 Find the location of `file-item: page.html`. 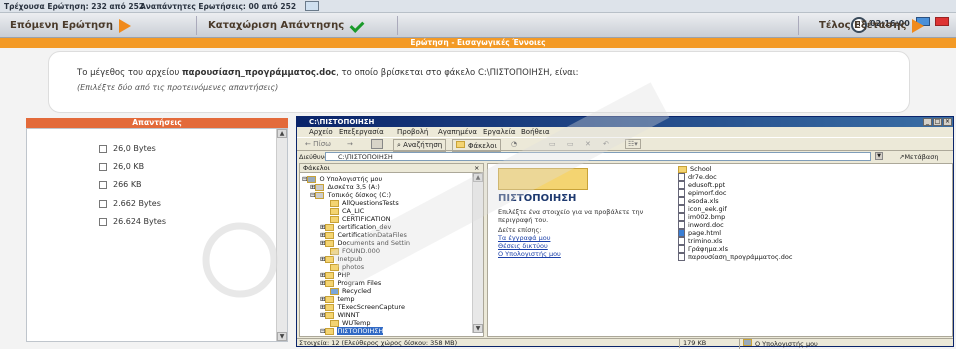

file-item: page.html is located at coordinates (699, 233).